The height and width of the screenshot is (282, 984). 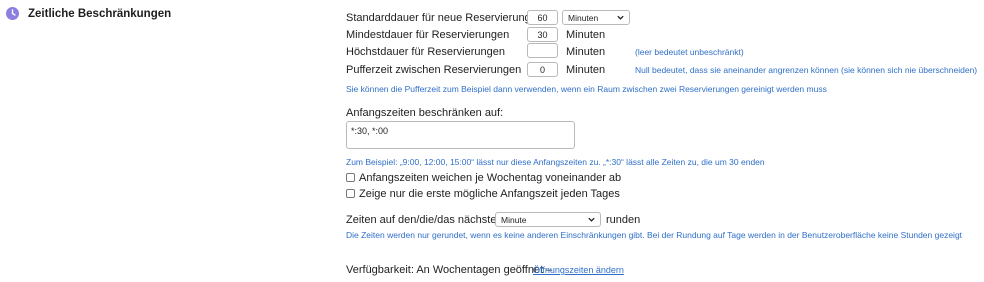 I want to click on max-duration-label: Höchstdauer für Reservierungen, so click(x=425, y=52).